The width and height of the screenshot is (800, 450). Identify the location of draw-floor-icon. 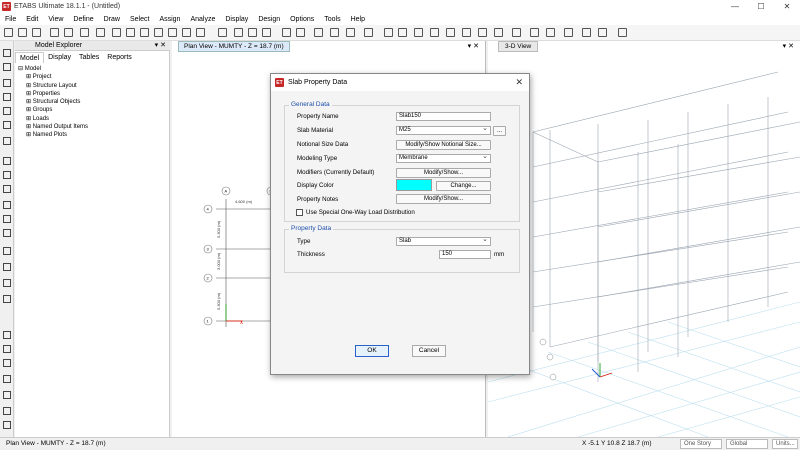
(7, 161).